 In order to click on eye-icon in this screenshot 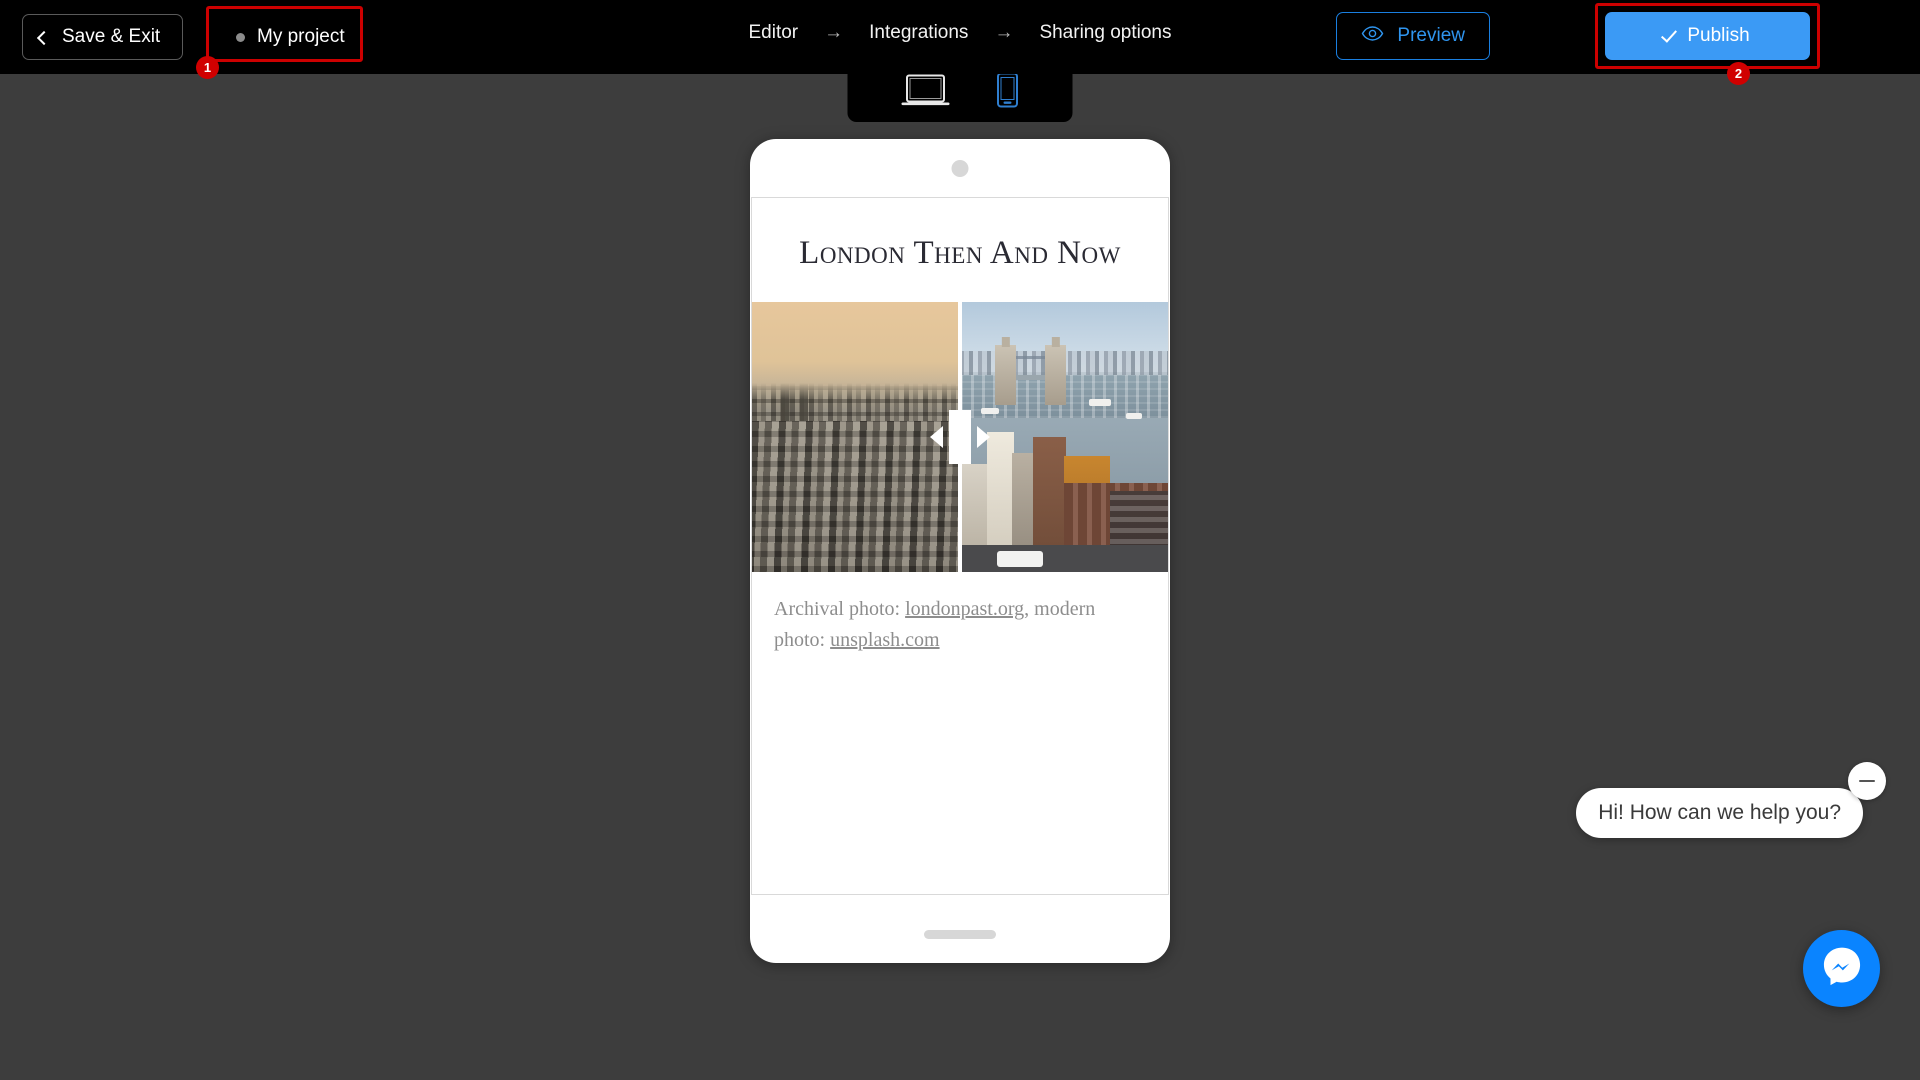, I will do `click(1372, 36)`.